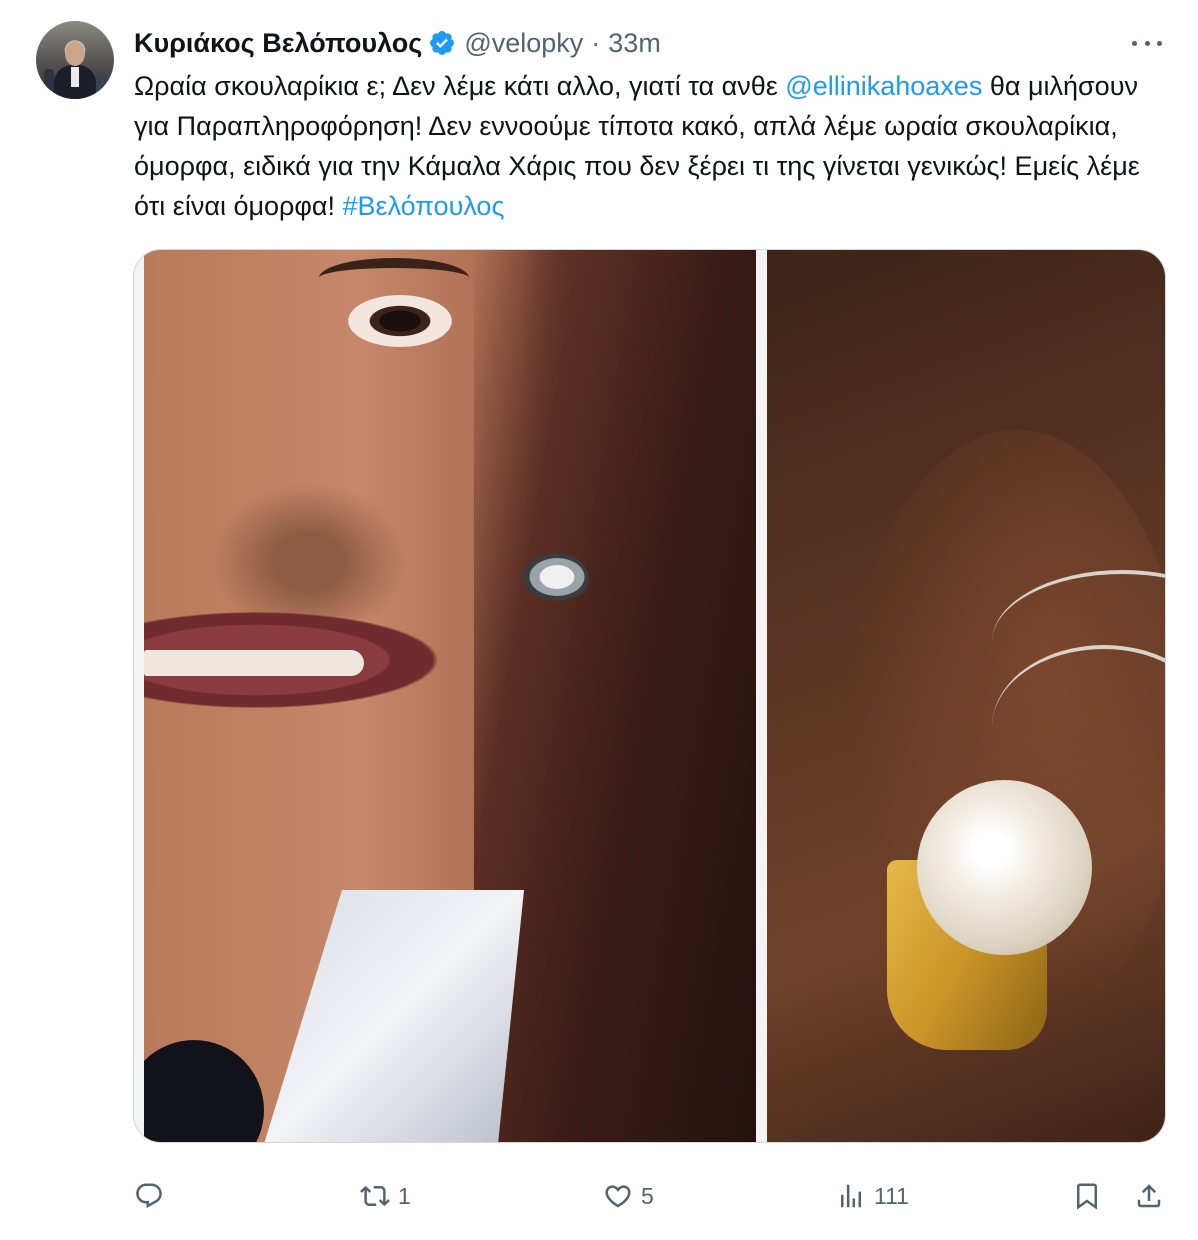  I want to click on like-button: 5, so click(628, 1196).